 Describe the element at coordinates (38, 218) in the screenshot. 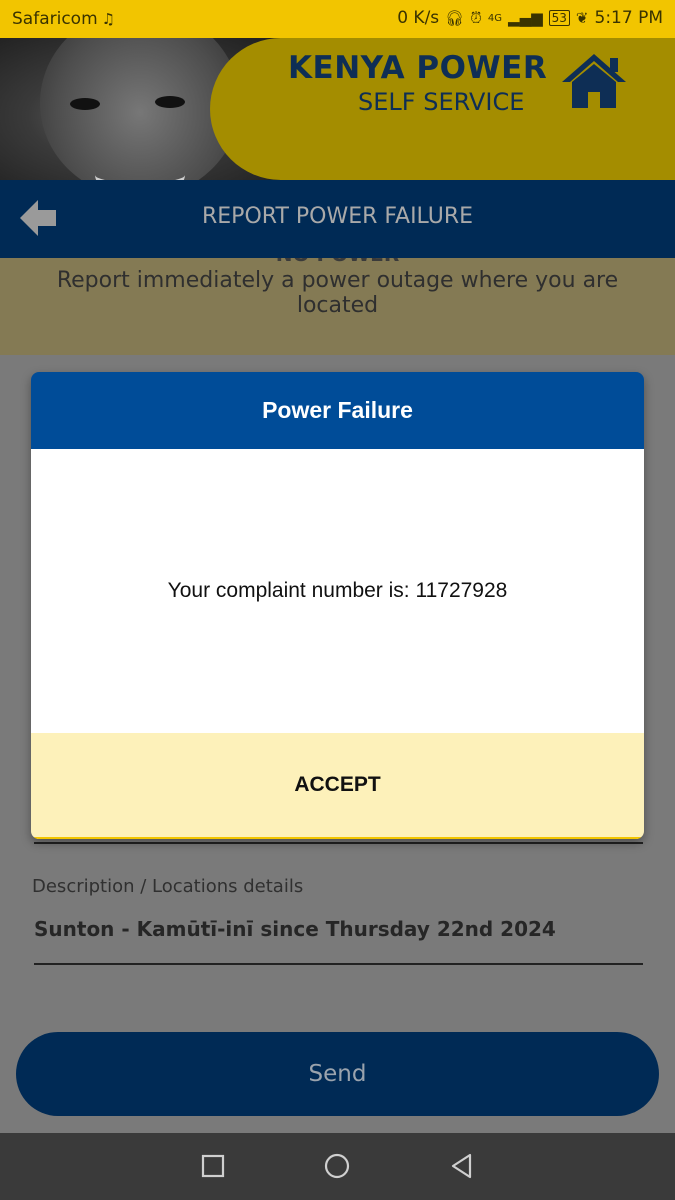

I see `arrow-left-icon` at that location.